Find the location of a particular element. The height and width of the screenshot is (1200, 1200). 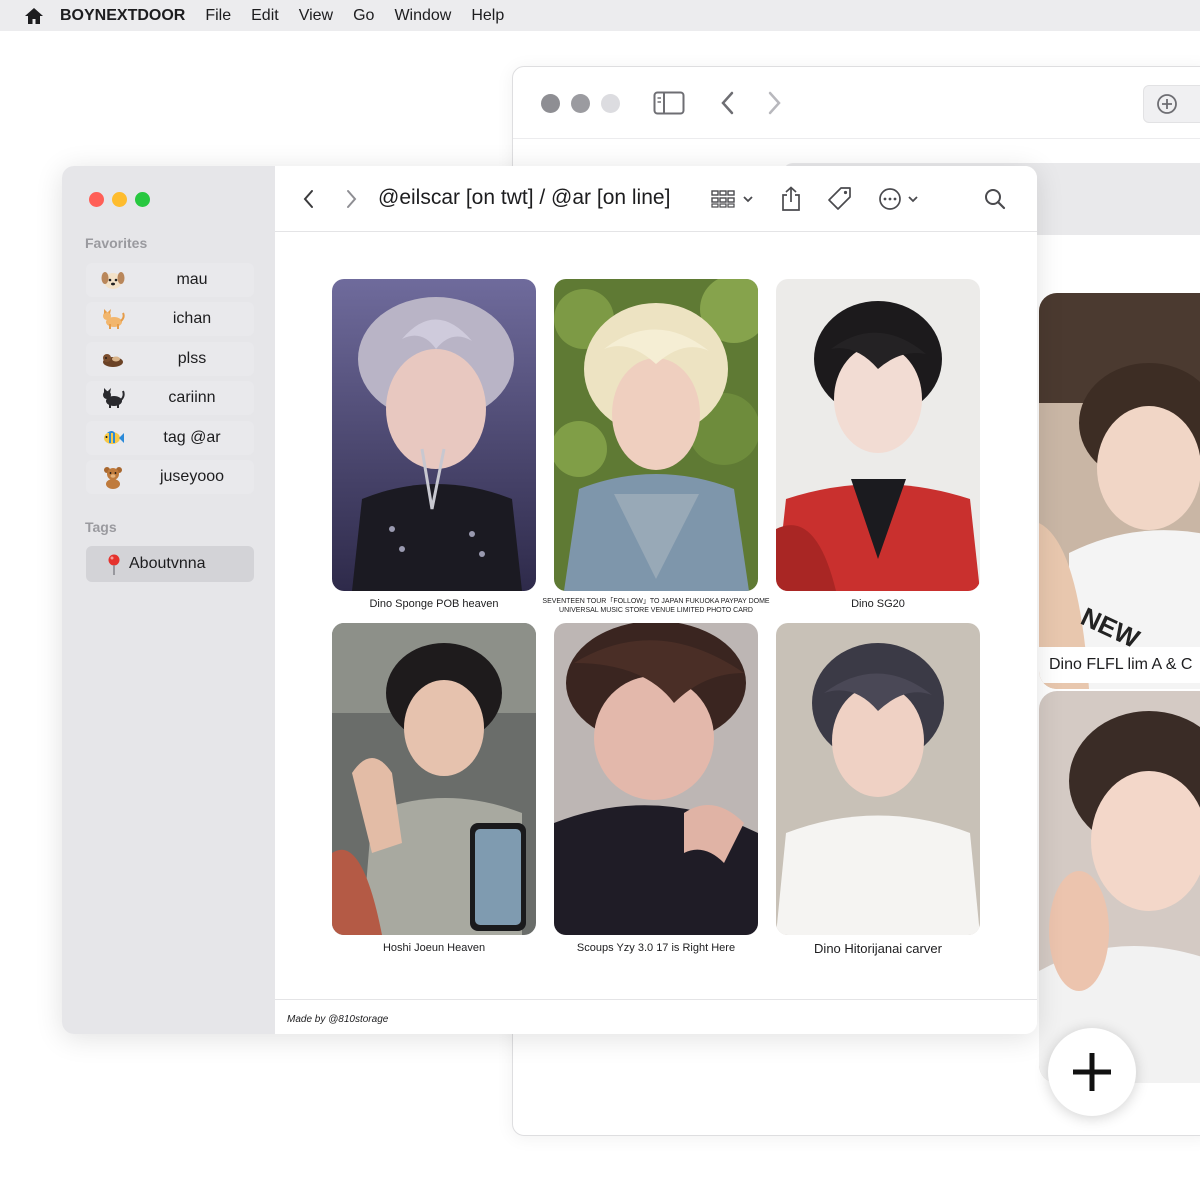

photocard-caption: Dino SG20 is located at coordinates (878, 604).